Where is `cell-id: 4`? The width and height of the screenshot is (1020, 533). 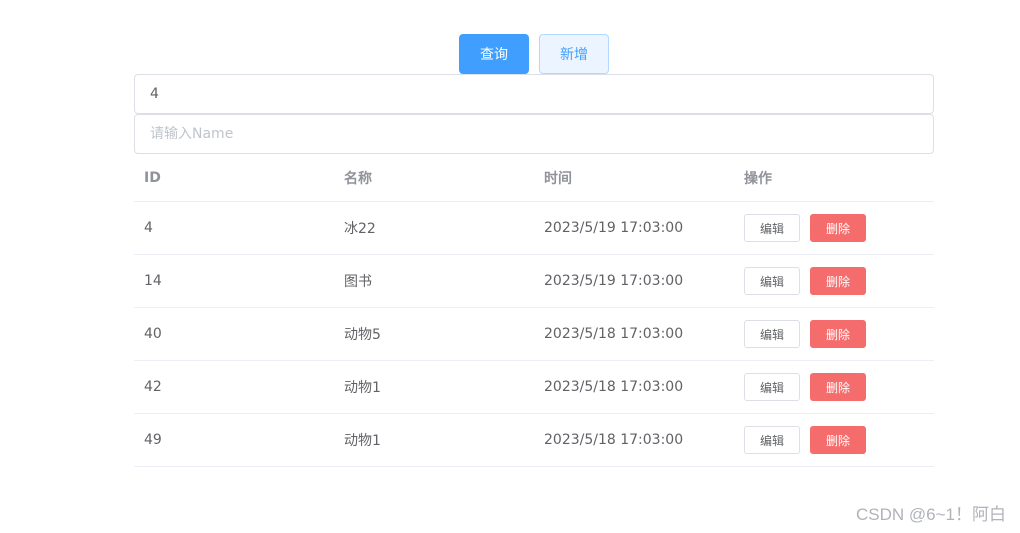 cell-id: 4 is located at coordinates (148, 228).